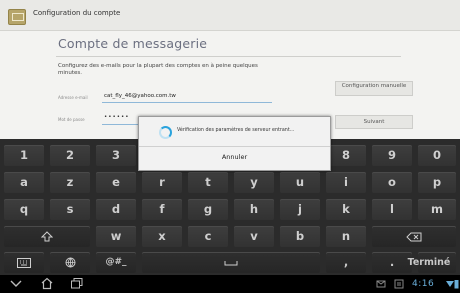 The height and width of the screenshot is (293, 460). I want to click on keyboard-icon, so click(24, 262).